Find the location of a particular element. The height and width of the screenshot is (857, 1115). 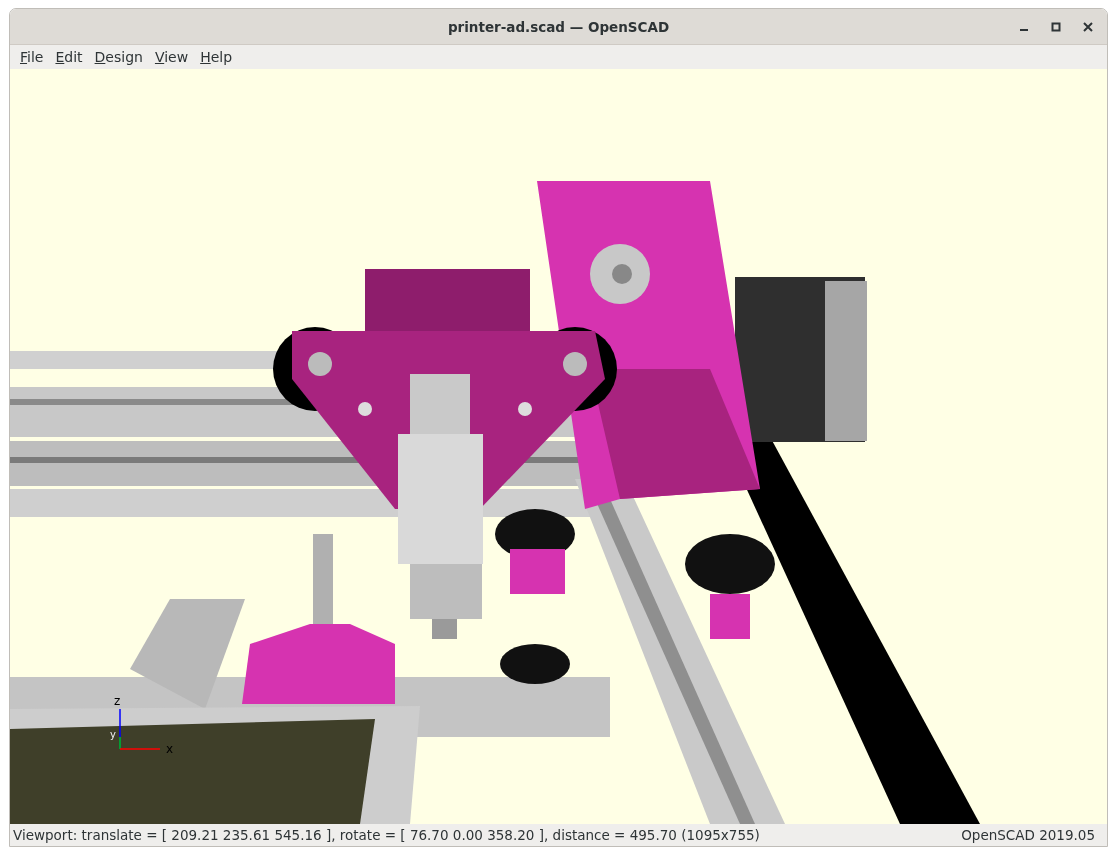

axis-label: y is located at coordinates (113, 734).